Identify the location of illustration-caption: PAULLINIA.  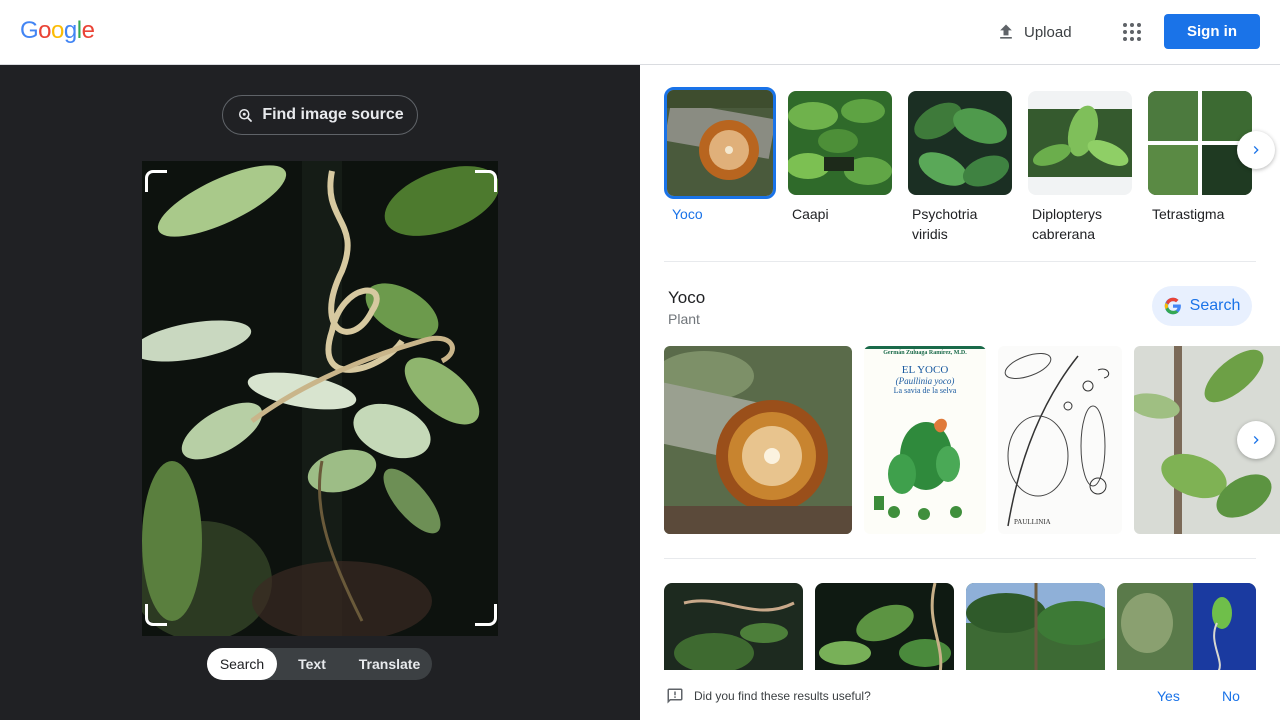
(1032, 522).